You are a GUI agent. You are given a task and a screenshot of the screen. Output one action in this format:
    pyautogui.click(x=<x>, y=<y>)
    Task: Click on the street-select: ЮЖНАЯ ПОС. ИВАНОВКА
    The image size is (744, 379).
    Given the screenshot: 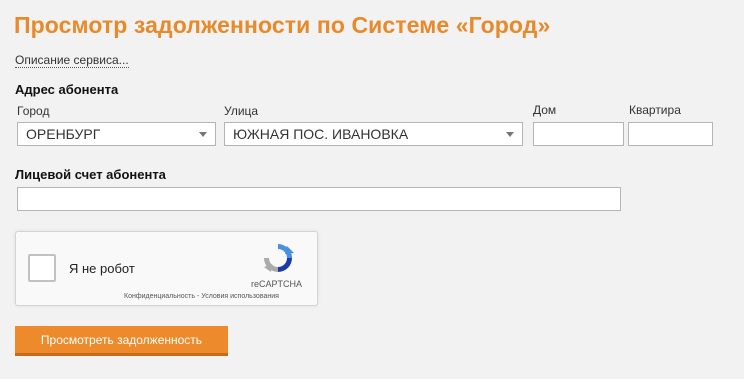 What is the action you would take?
    pyautogui.click(x=373, y=134)
    